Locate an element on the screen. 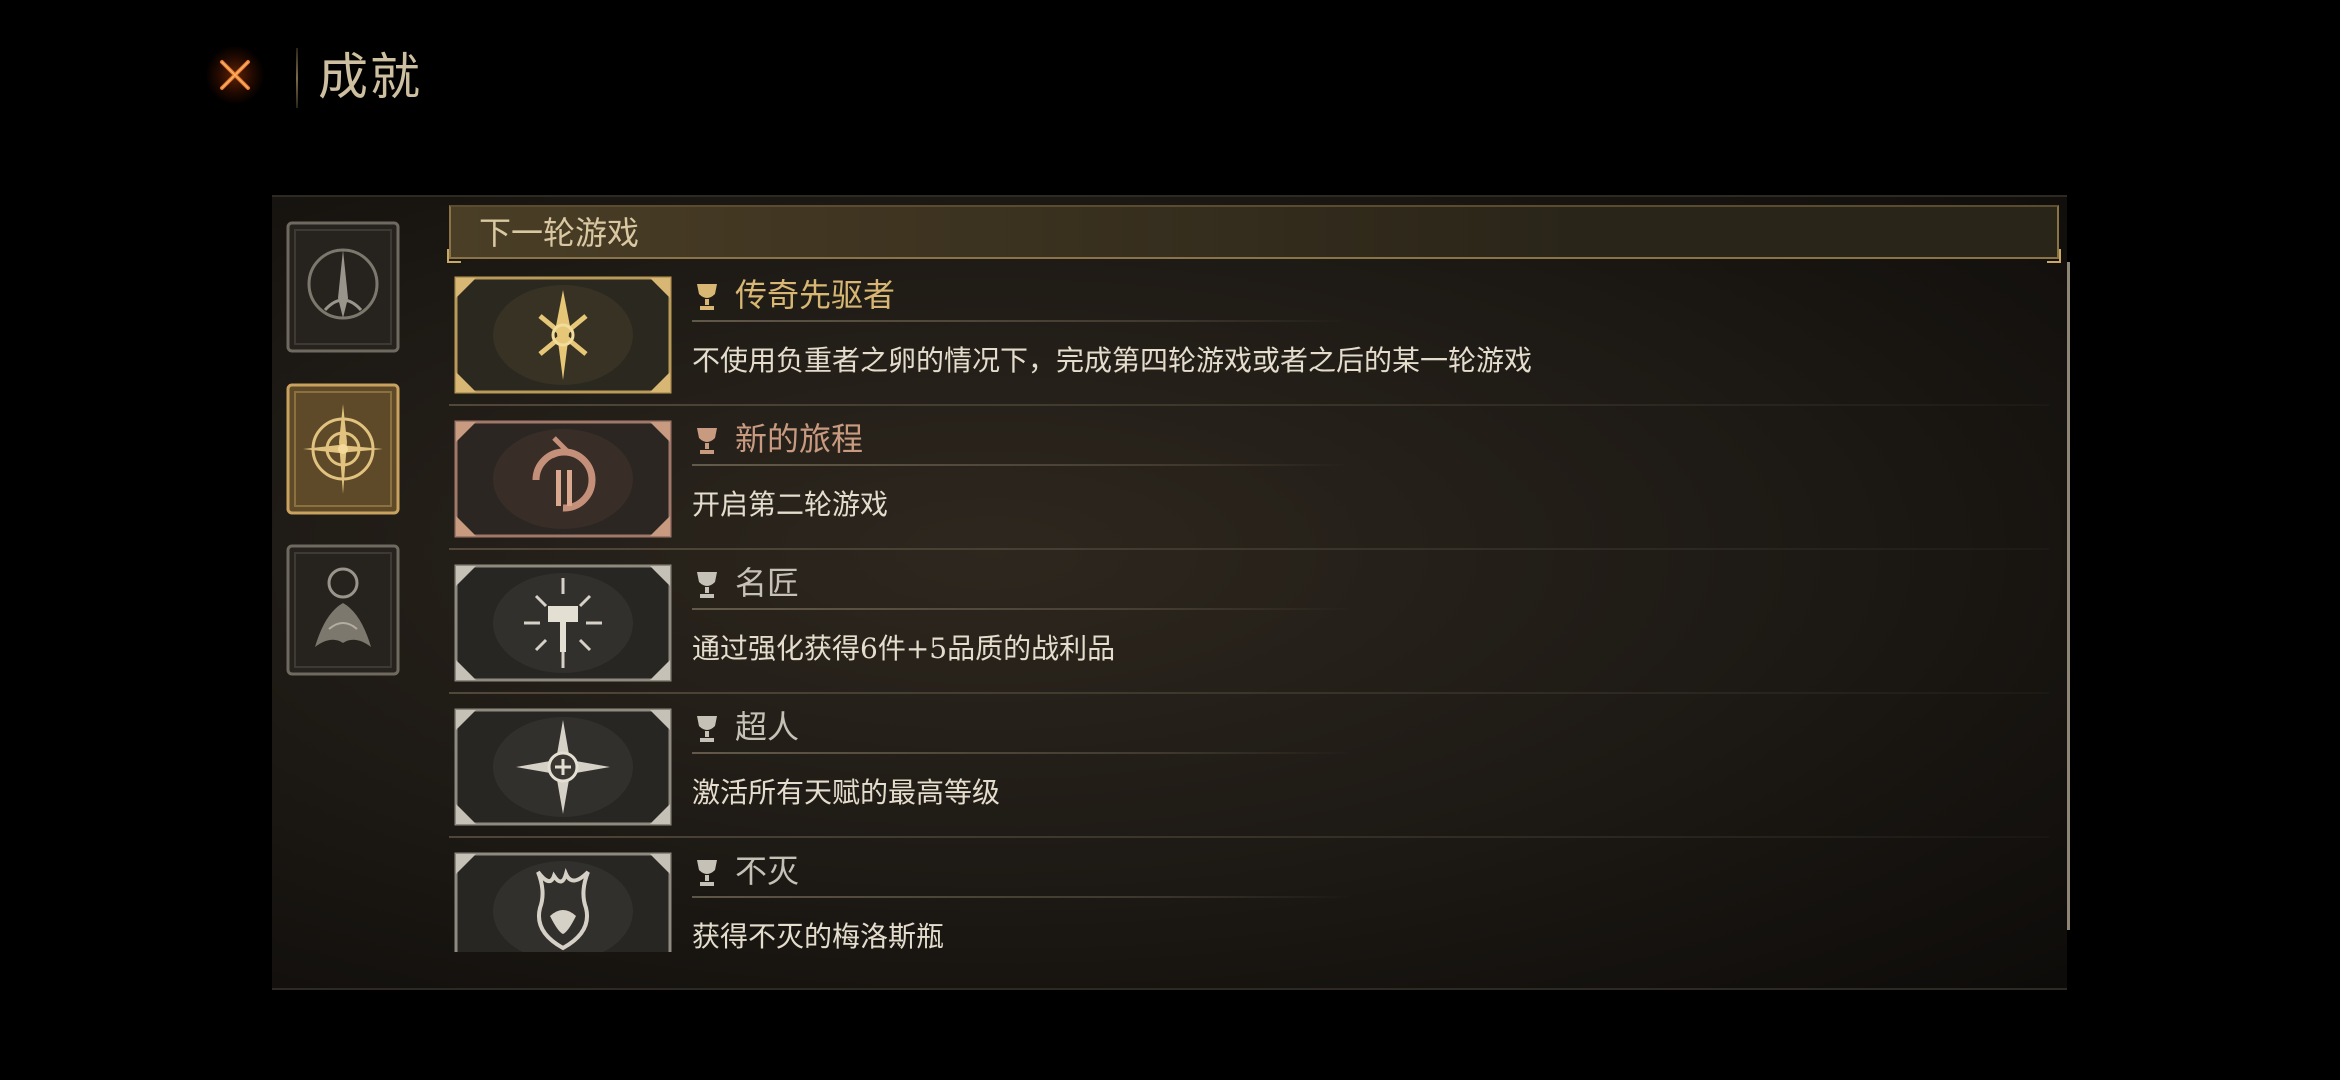 Image resolution: width=2340 pixels, height=1080 pixels. achievement-title: 不灭 is located at coordinates (767, 871).